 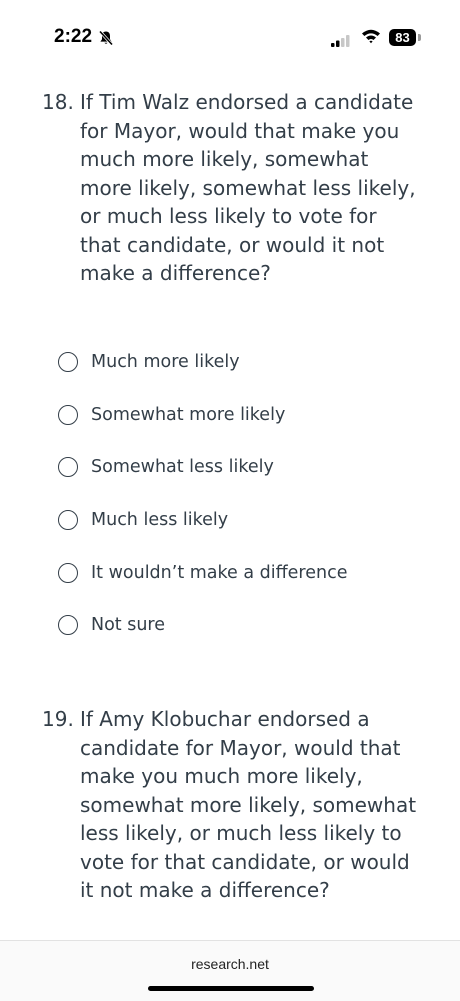 I want to click on battery-tip, so click(x=419, y=37).